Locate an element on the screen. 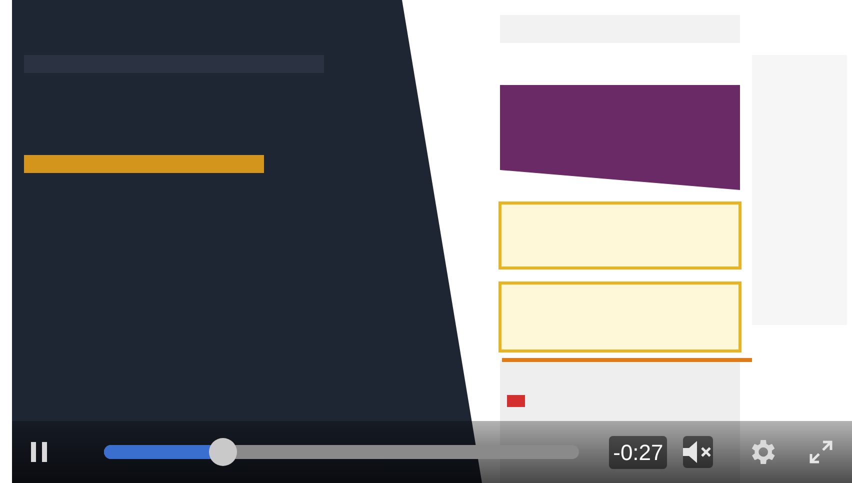 Image resolution: width=852 pixels, height=483 pixels. speaker-muted-icon is located at coordinates (698, 452).